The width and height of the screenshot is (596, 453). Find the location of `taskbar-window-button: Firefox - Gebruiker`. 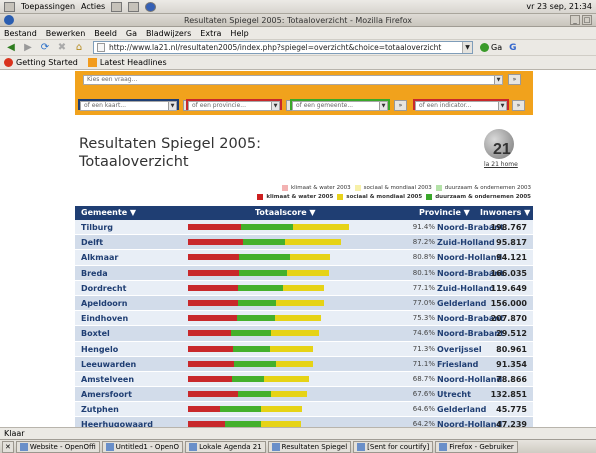

taskbar-window-button: Firefox - Gebruiker is located at coordinates (476, 446).